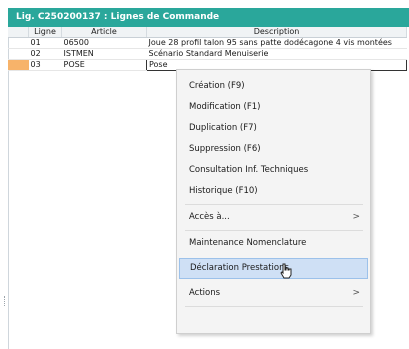 This screenshot has height=349, width=409. What do you see at coordinates (276, 54) in the screenshot?
I see `cell-description: Scénario Standard Menuiserie` at bounding box center [276, 54].